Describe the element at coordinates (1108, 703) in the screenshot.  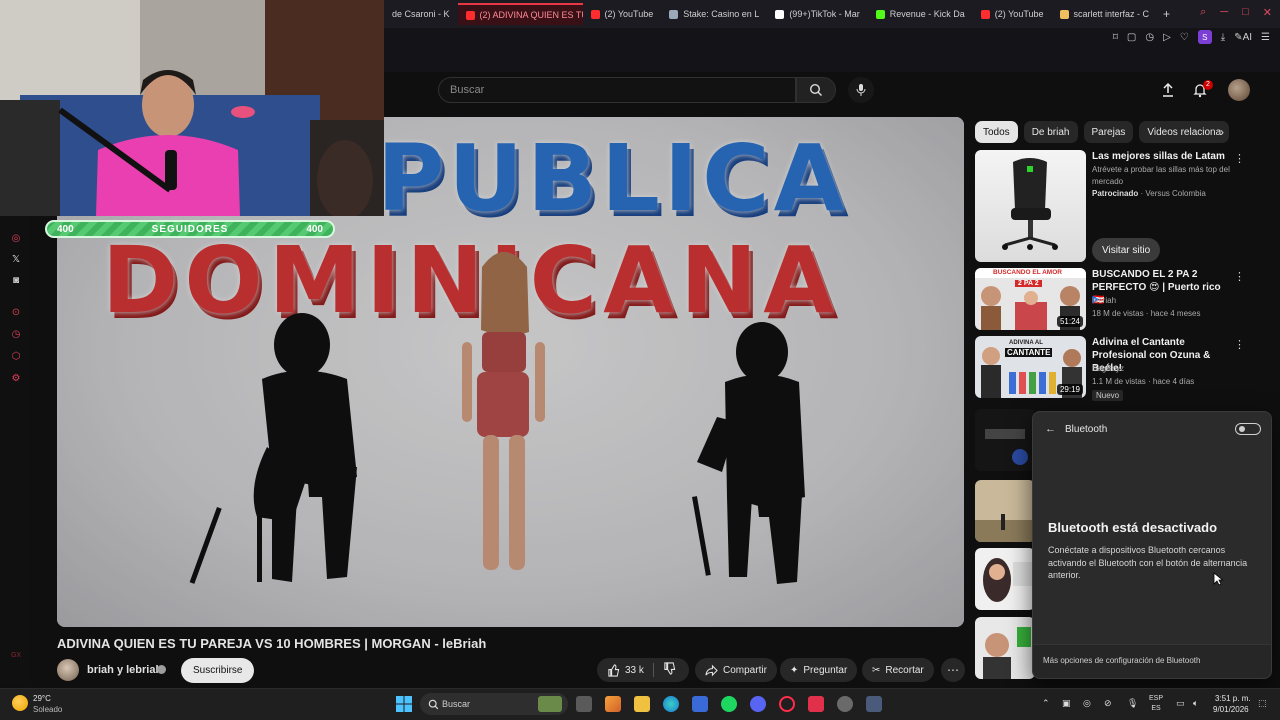
I see `tray-app-icon: ⊘` at that location.